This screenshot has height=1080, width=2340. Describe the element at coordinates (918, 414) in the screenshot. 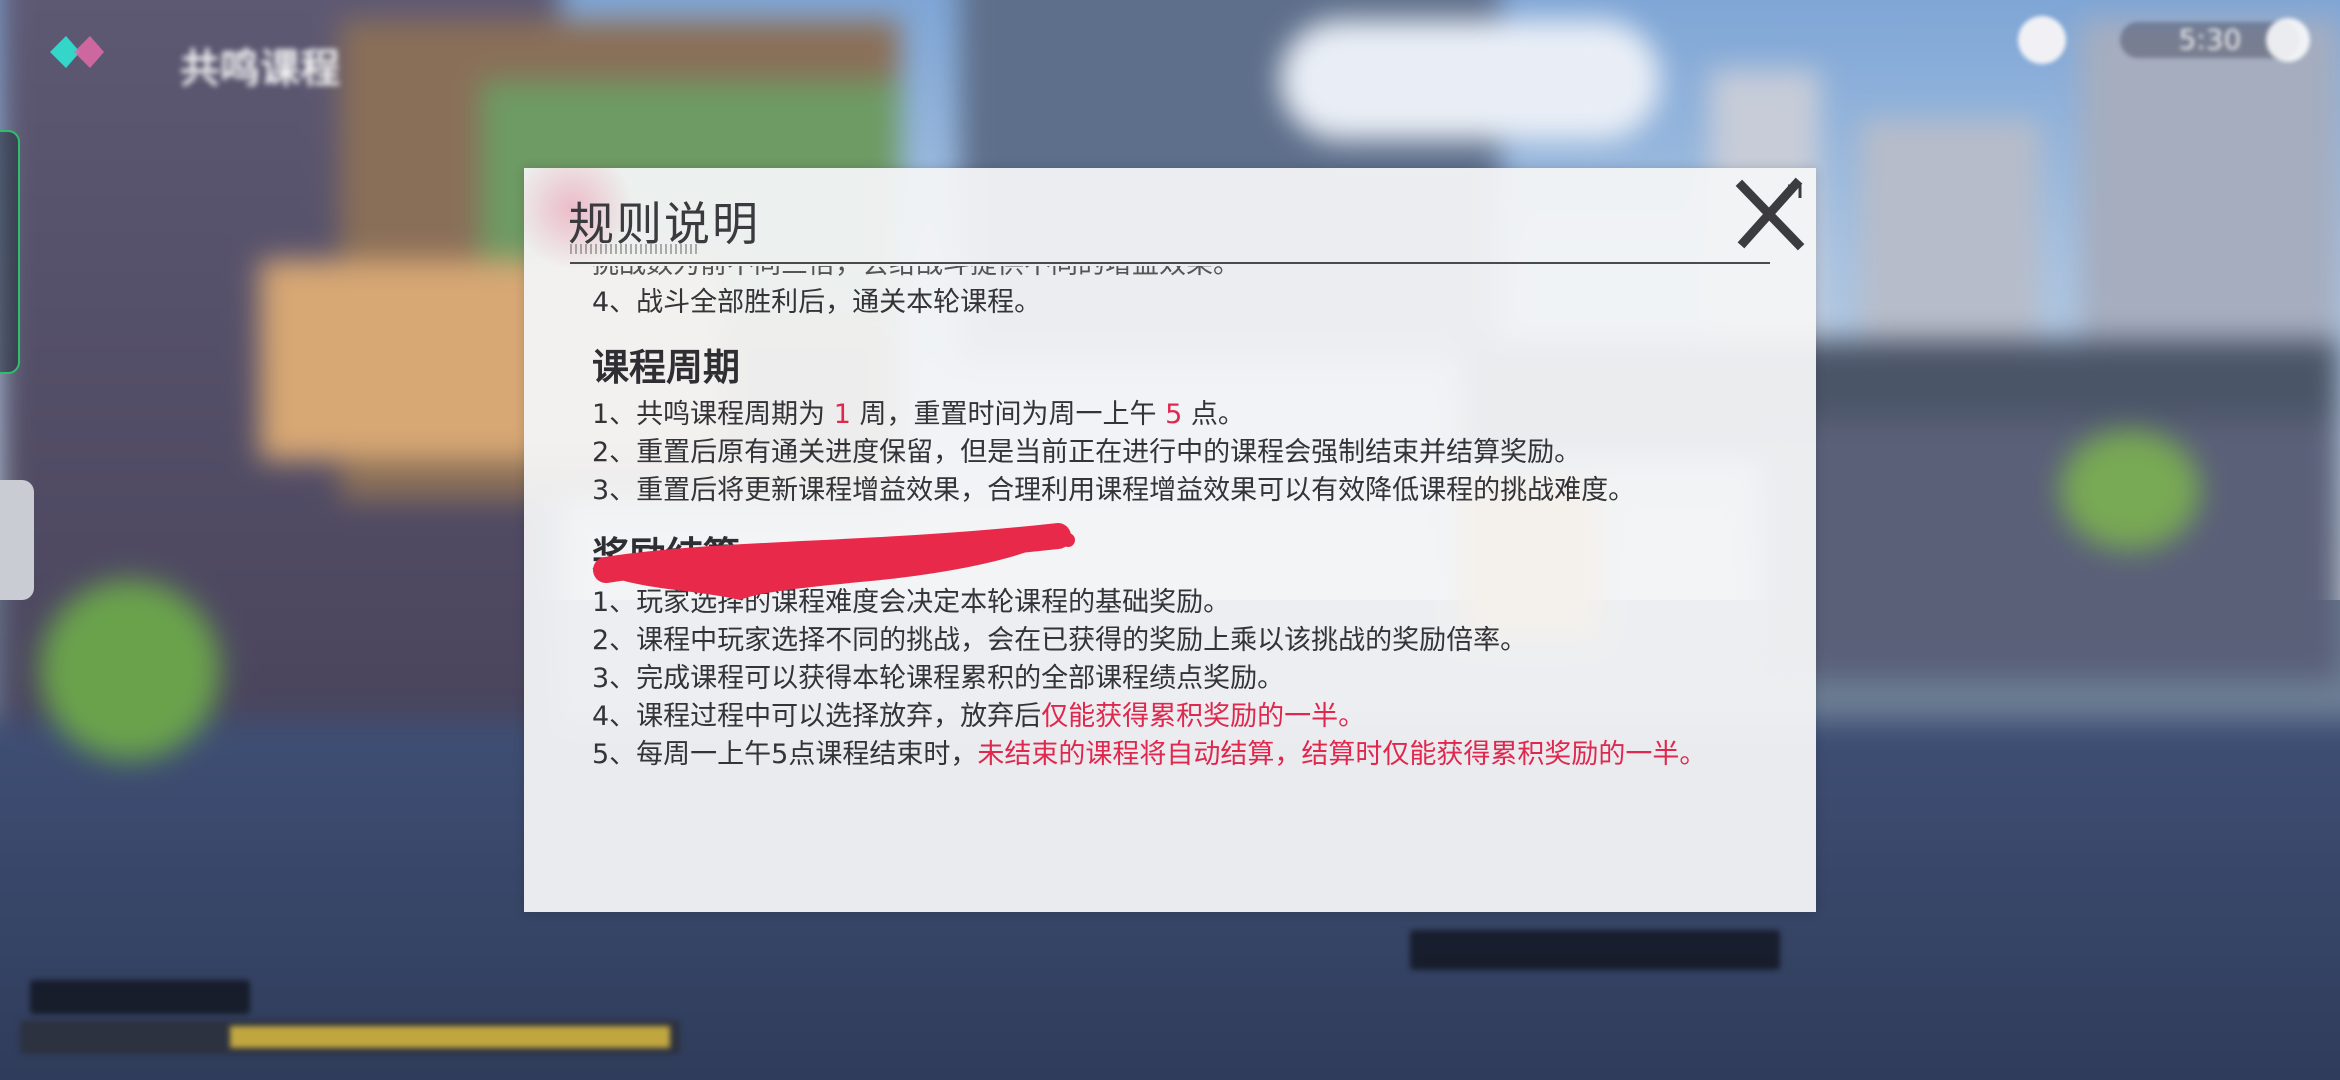

I see `rule-line: 1、共鸣课程周期为 1 周，重置时间为周一上午 5 点。` at that location.